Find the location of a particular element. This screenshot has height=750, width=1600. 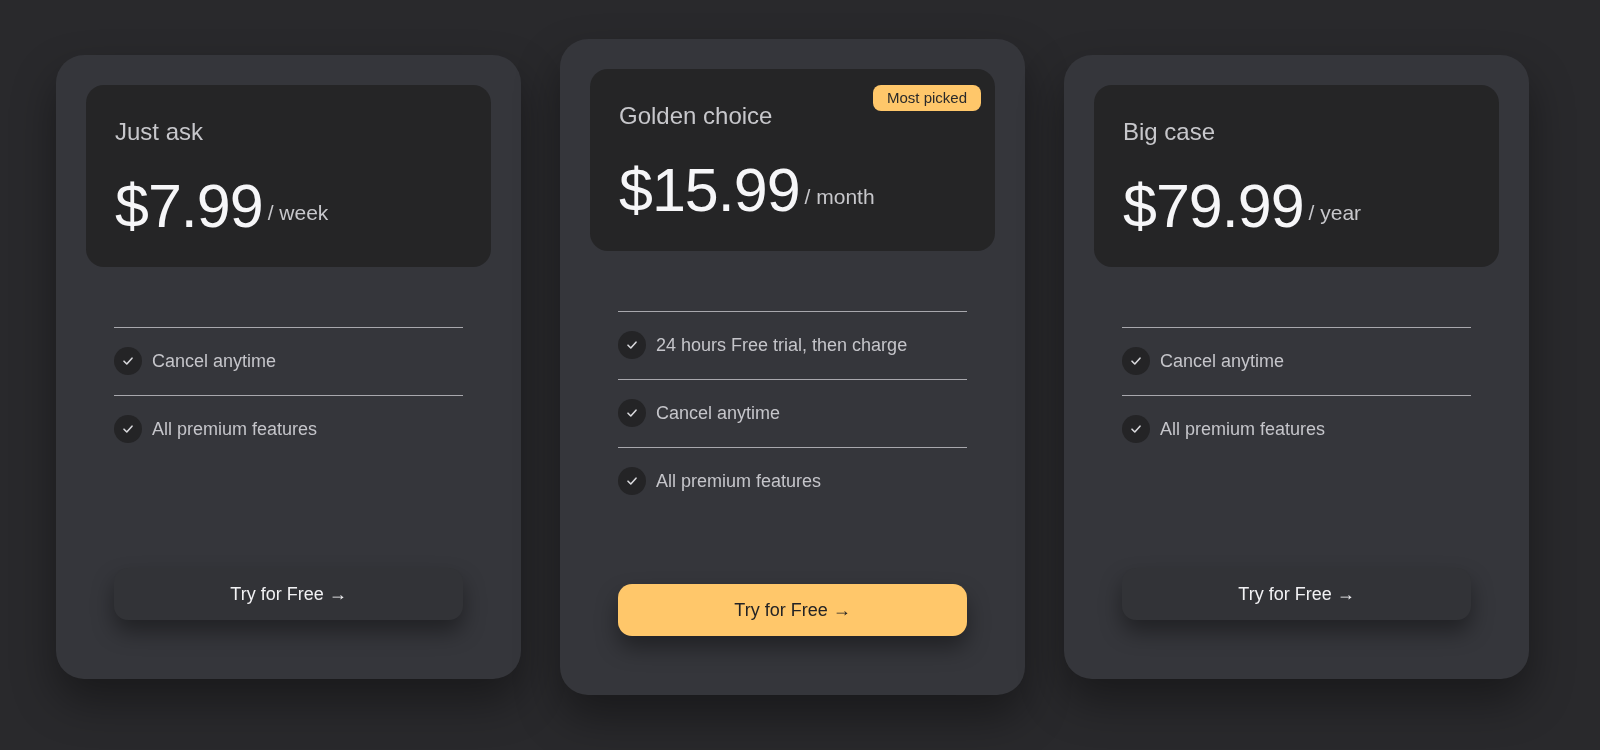

feature-text: 24 hours Free trial, then charge is located at coordinates (782, 345).